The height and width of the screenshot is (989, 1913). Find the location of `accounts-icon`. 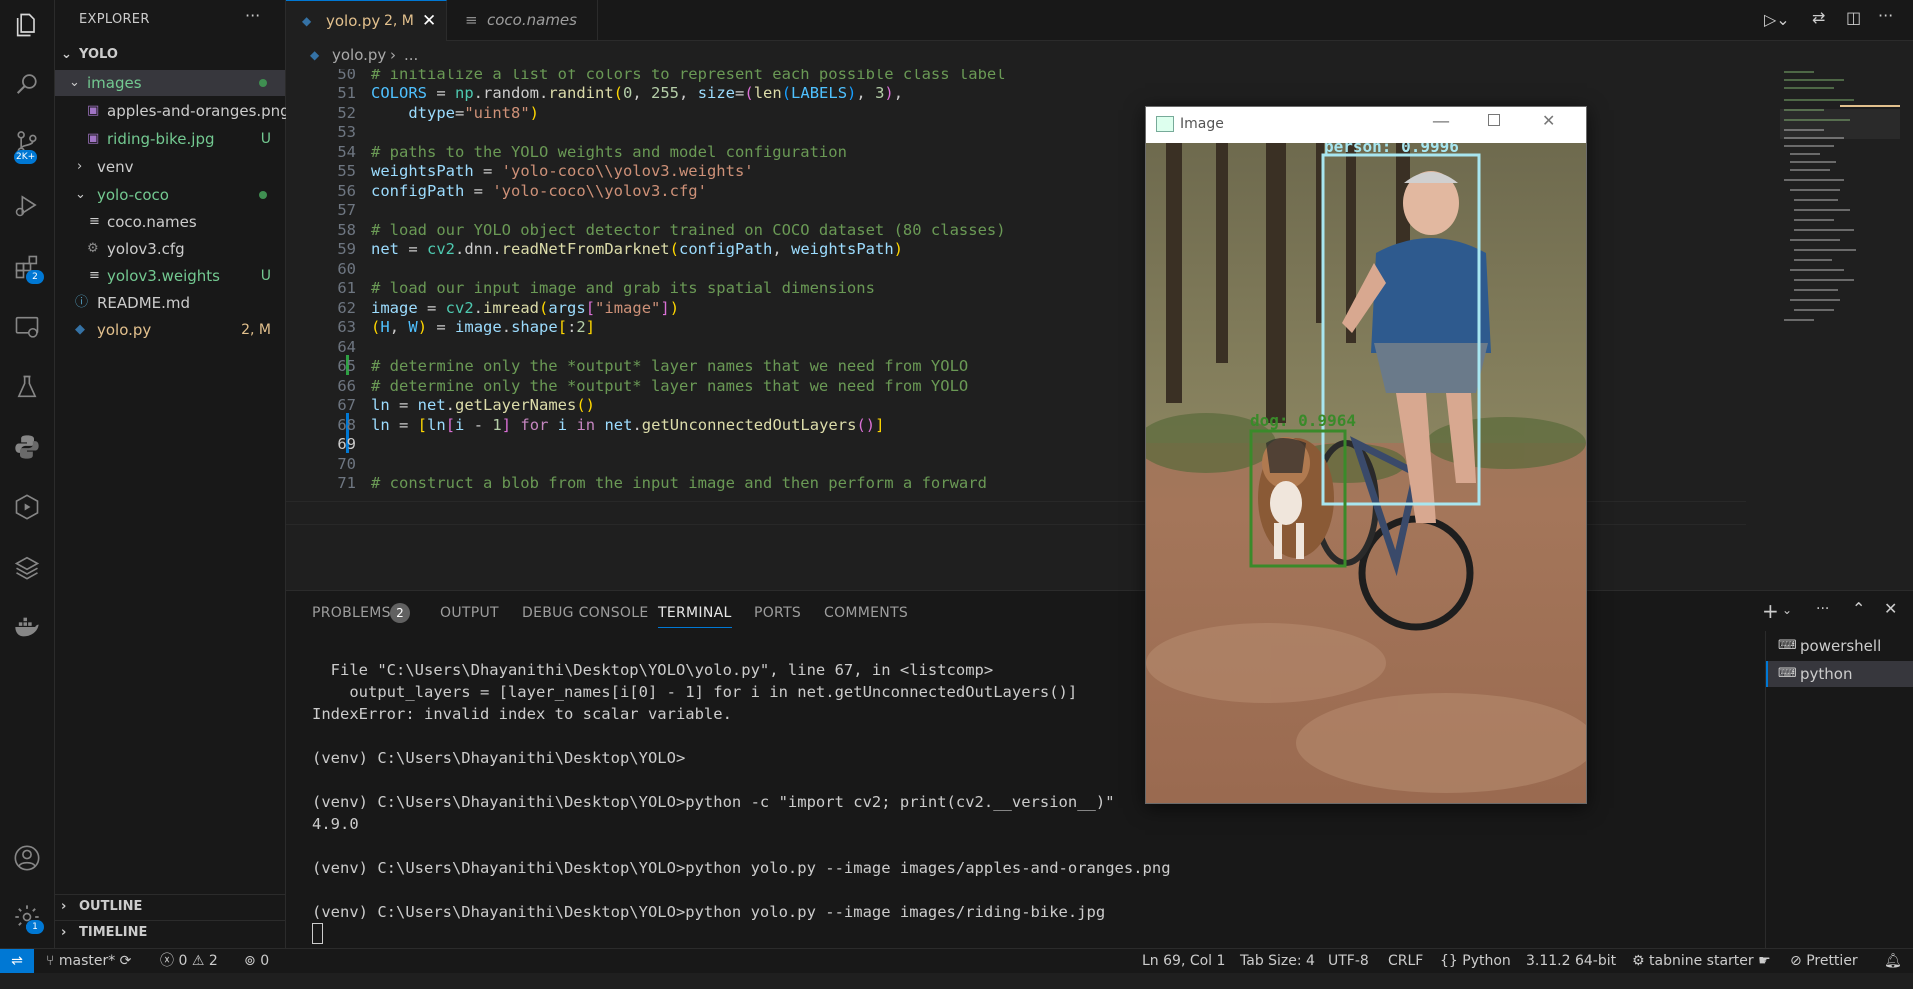

accounts-icon is located at coordinates (27, 858).